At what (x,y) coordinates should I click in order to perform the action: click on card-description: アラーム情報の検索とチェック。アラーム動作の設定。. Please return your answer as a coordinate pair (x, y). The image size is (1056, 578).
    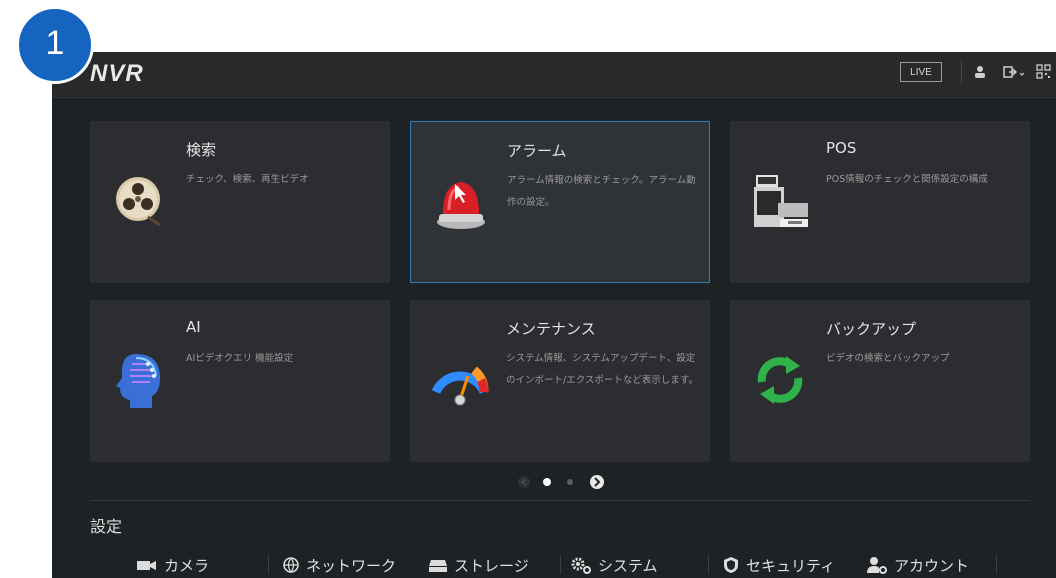
    Looking at the image, I should click on (601, 191).